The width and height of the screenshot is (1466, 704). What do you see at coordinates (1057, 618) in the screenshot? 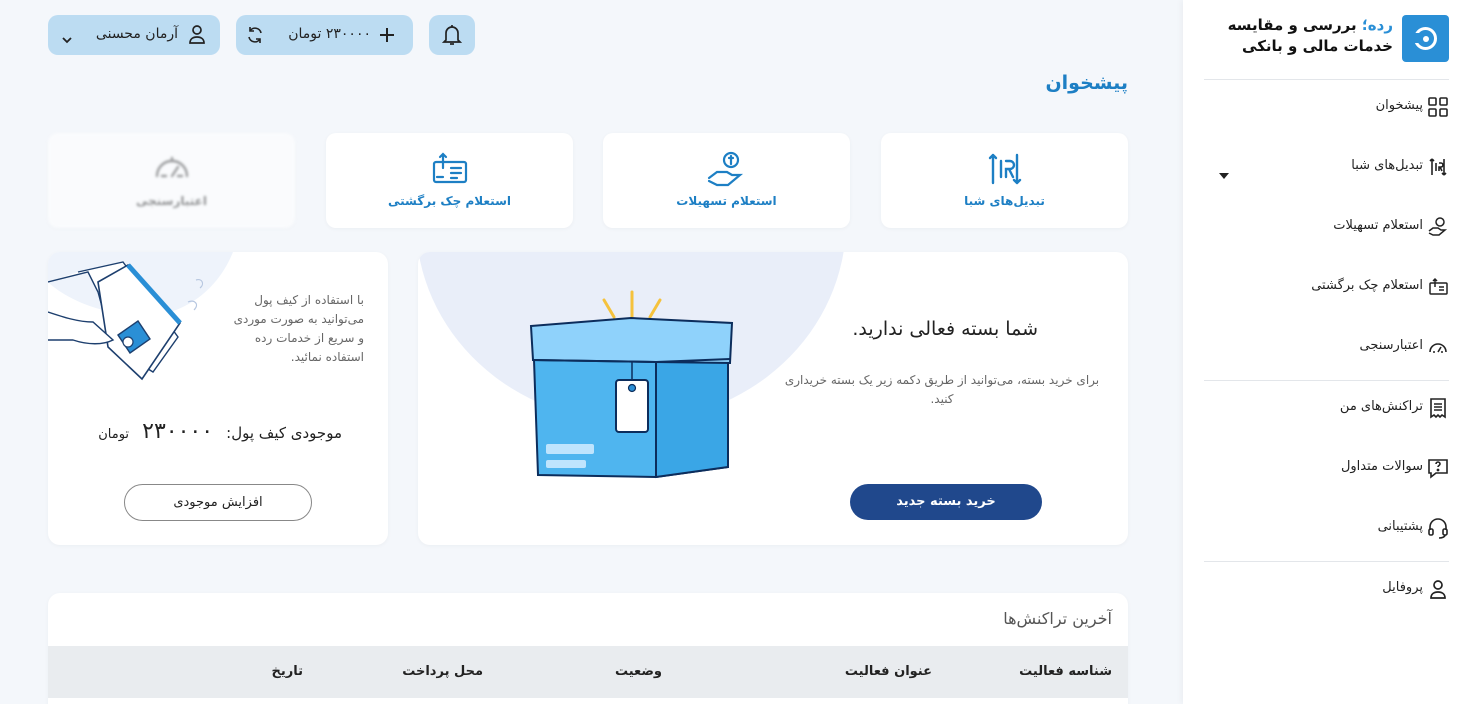
I see `transactions-title: آخرین تراکنش‌ها` at bounding box center [1057, 618].